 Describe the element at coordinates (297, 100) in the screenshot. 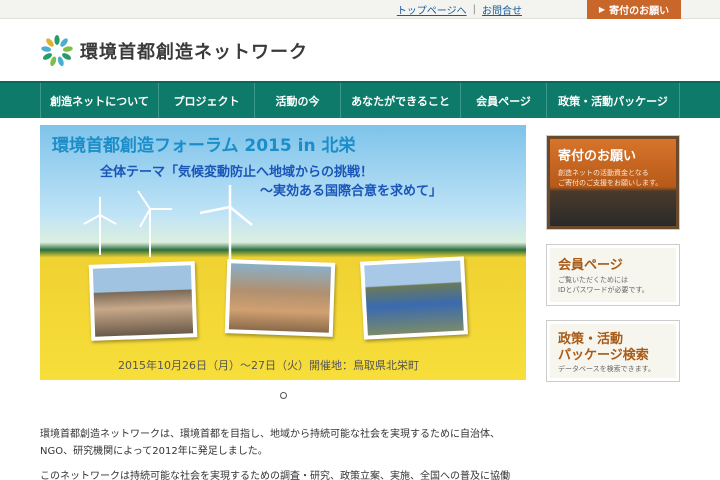

I see `nav-item-activities: 活動の今` at that location.